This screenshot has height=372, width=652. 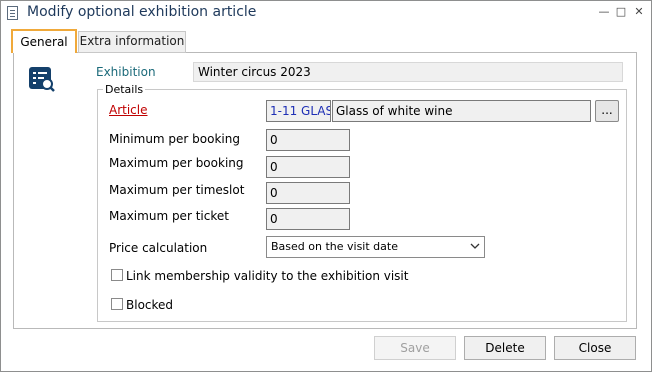 I want to click on min-per-booking-input: 0, so click(x=308, y=140).